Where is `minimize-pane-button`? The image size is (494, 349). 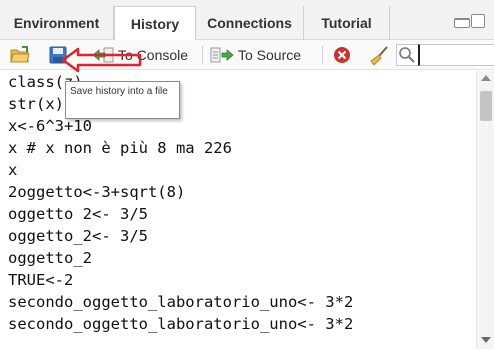 minimize-pane-button is located at coordinates (462, 23).